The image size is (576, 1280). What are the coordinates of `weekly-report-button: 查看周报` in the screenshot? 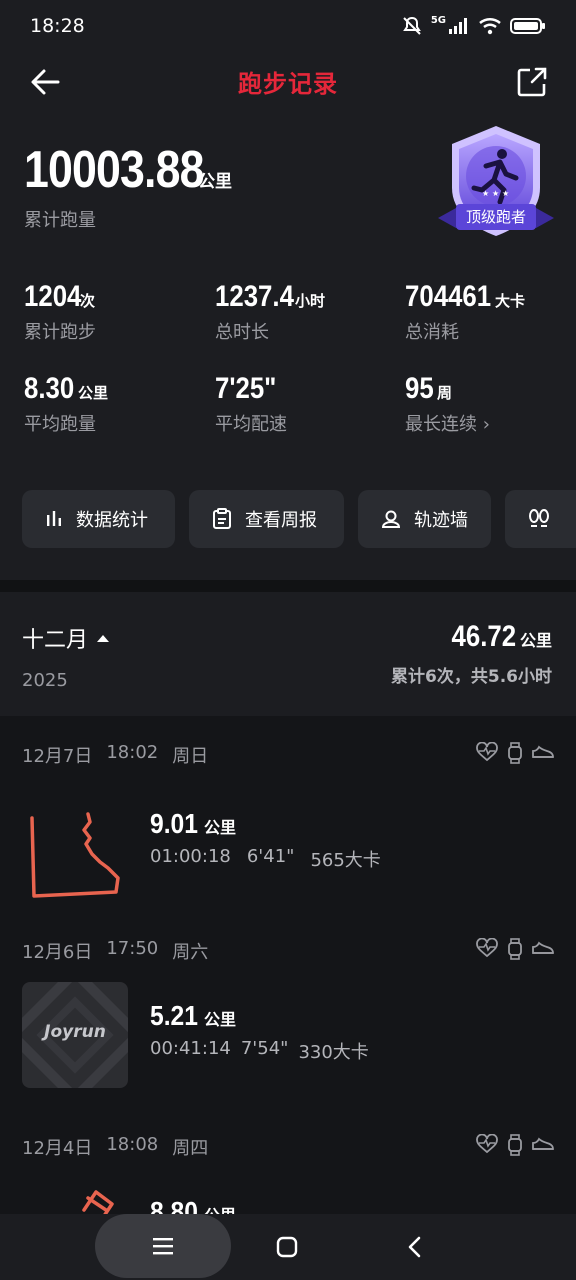 It's located at (266, 519).